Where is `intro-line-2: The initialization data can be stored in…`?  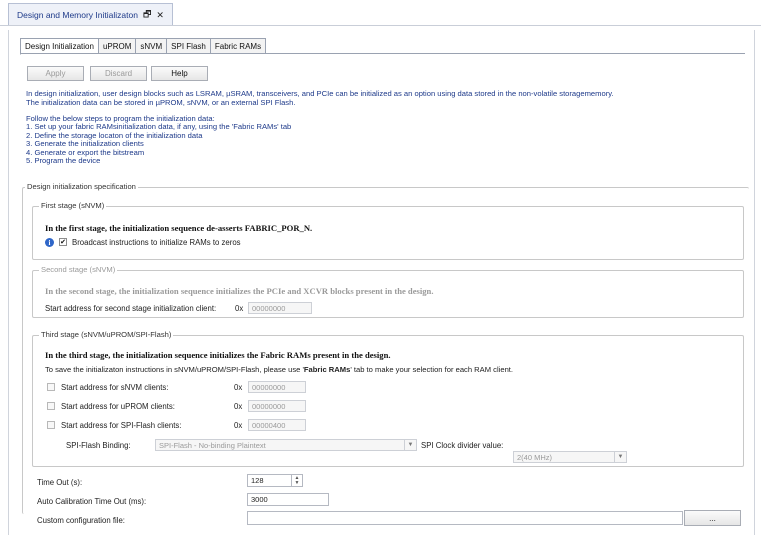 intro-line-2: The initialization data can be stored in… is located at coordinates (161, 102).